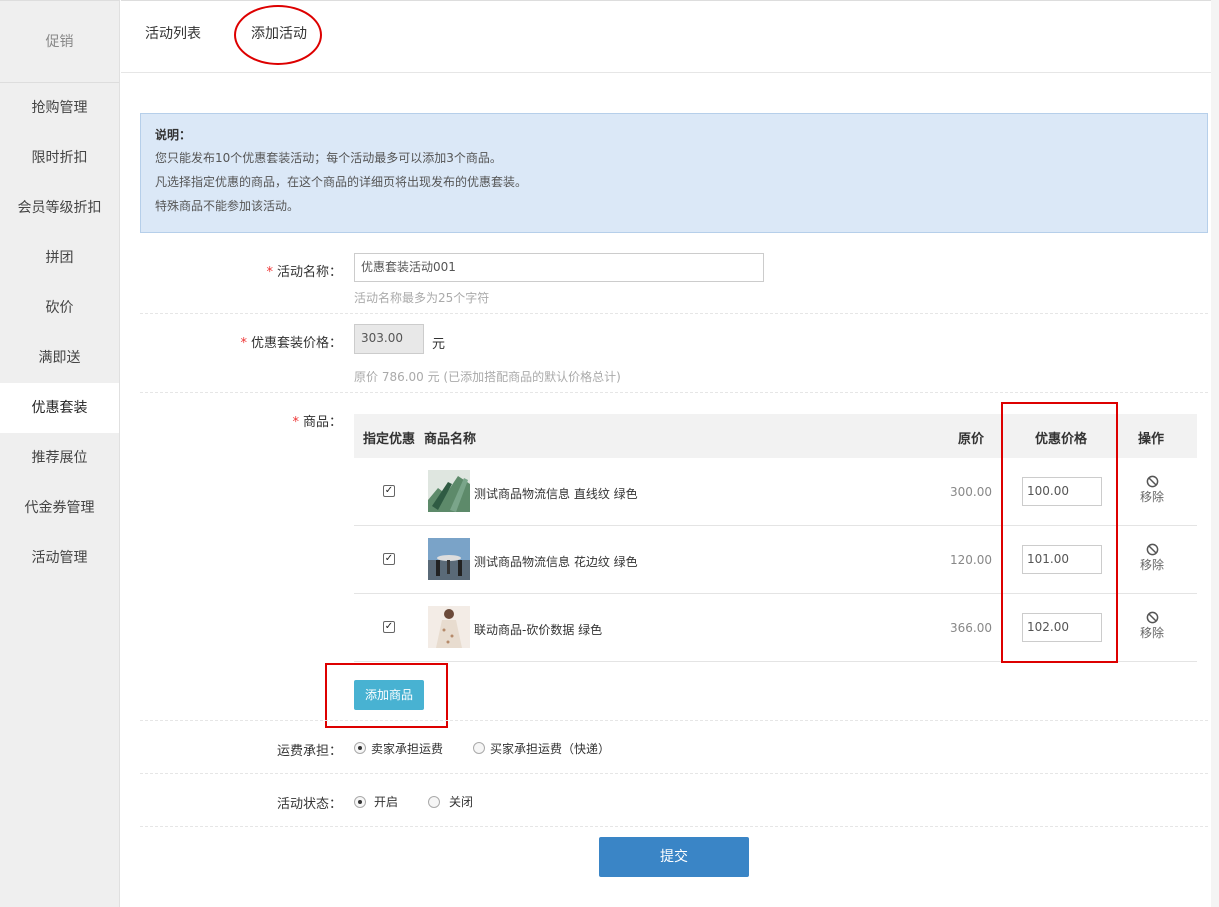  I want to click on goods-label-text: 商品：, so click(322, 422).